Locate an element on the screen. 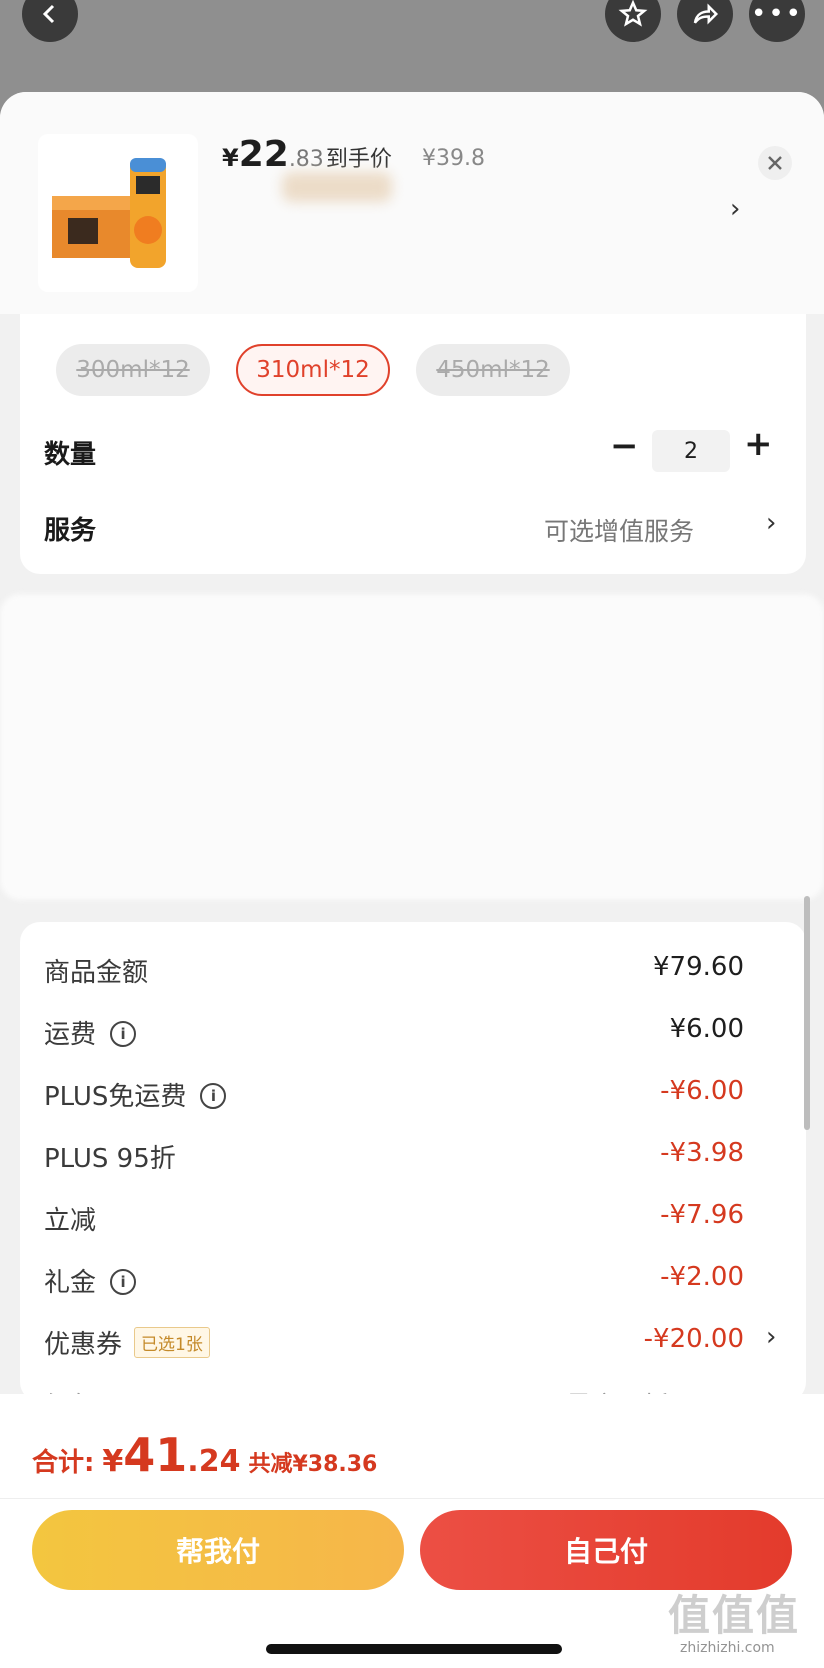  fee-label-shipping: 运费 i is located at coordinates (90, 1032).